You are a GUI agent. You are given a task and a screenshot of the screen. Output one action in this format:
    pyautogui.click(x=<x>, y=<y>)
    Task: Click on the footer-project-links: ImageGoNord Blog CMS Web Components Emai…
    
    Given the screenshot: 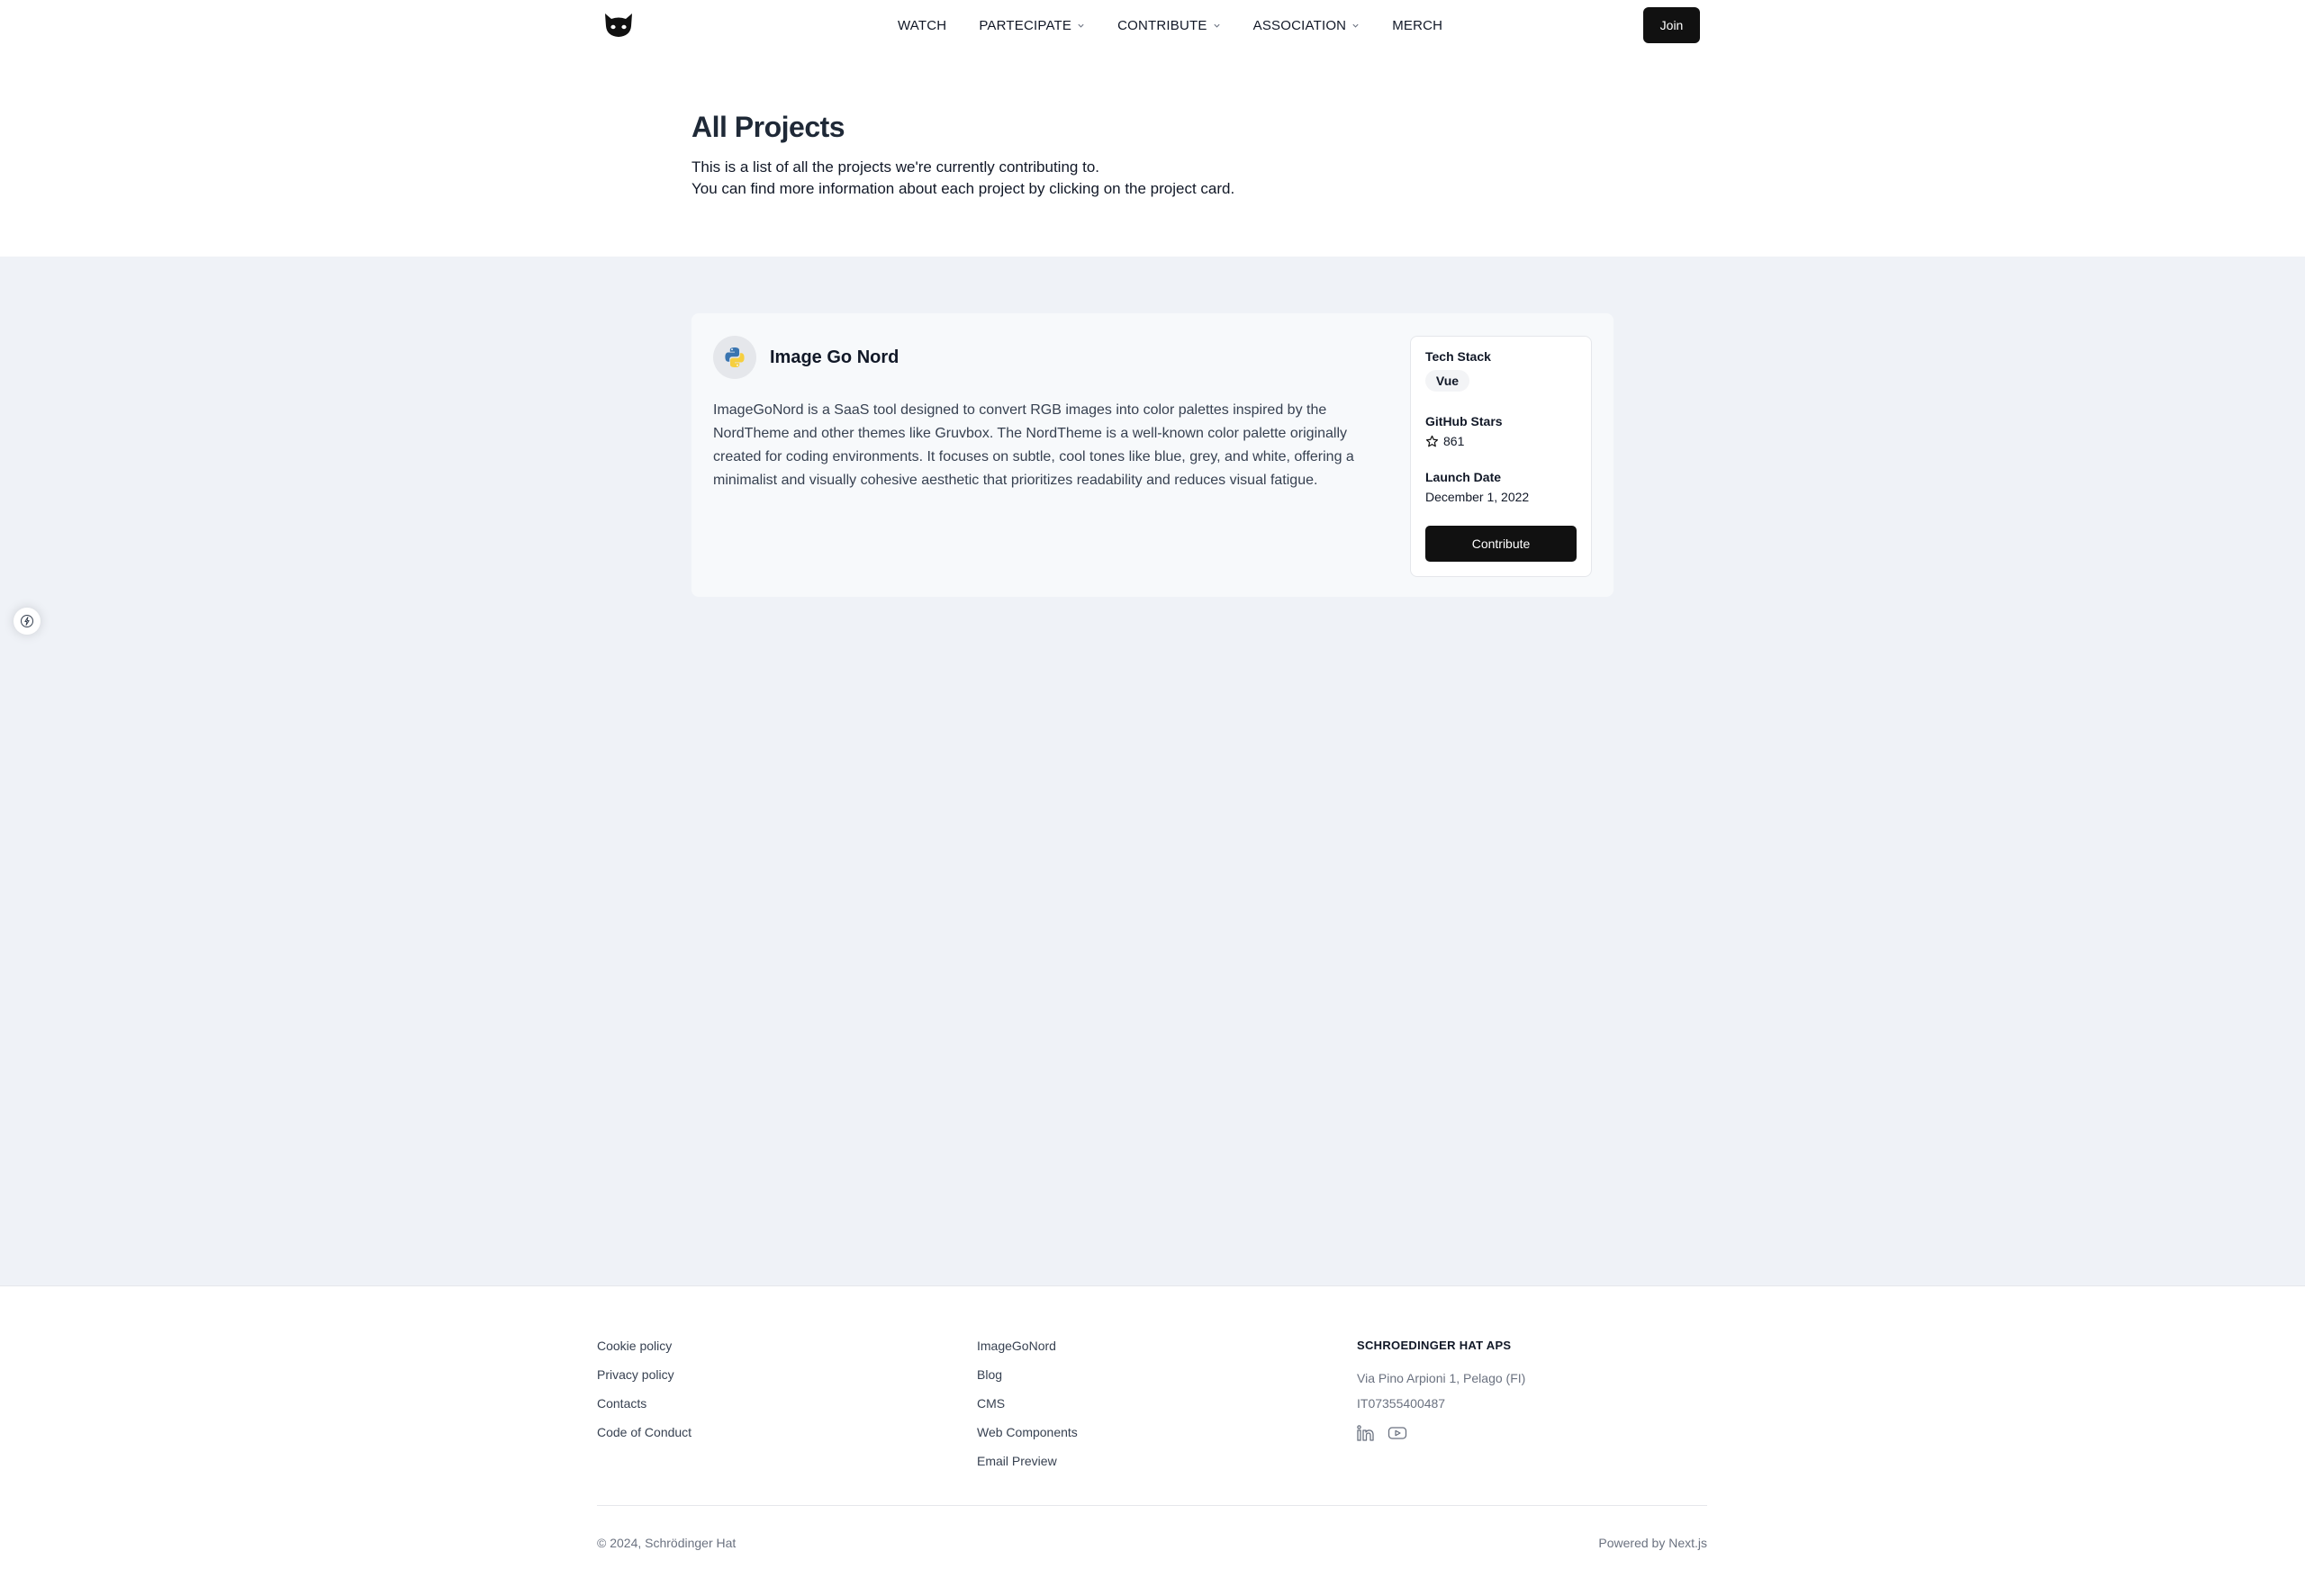 What is the action you would take?
    pyautogui.click(x=1027, y=1403)
    